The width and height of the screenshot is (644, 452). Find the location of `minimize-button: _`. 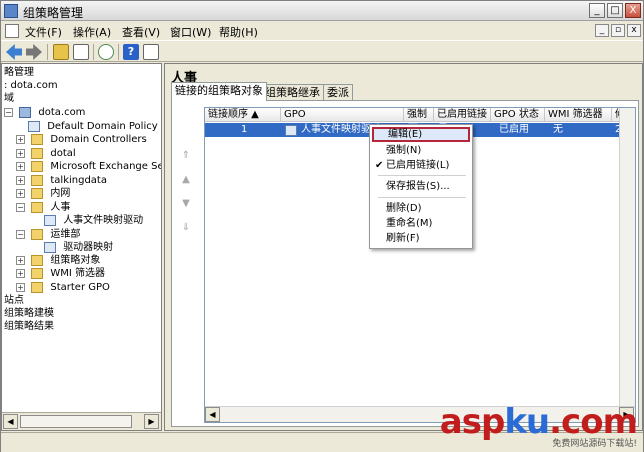

minimize-button: _ is located at coordinates (597, 10).